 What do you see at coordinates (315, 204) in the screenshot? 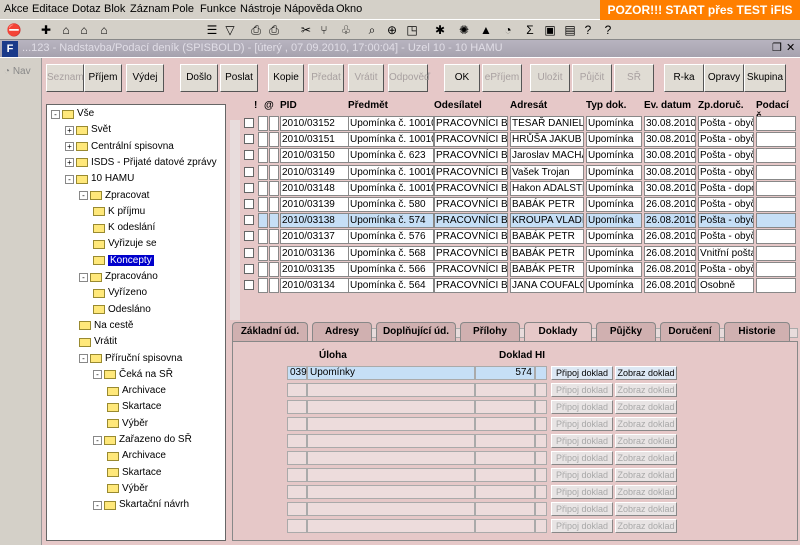
I see `cell-pid: 2010/03139` at bounding box center [315, 204].